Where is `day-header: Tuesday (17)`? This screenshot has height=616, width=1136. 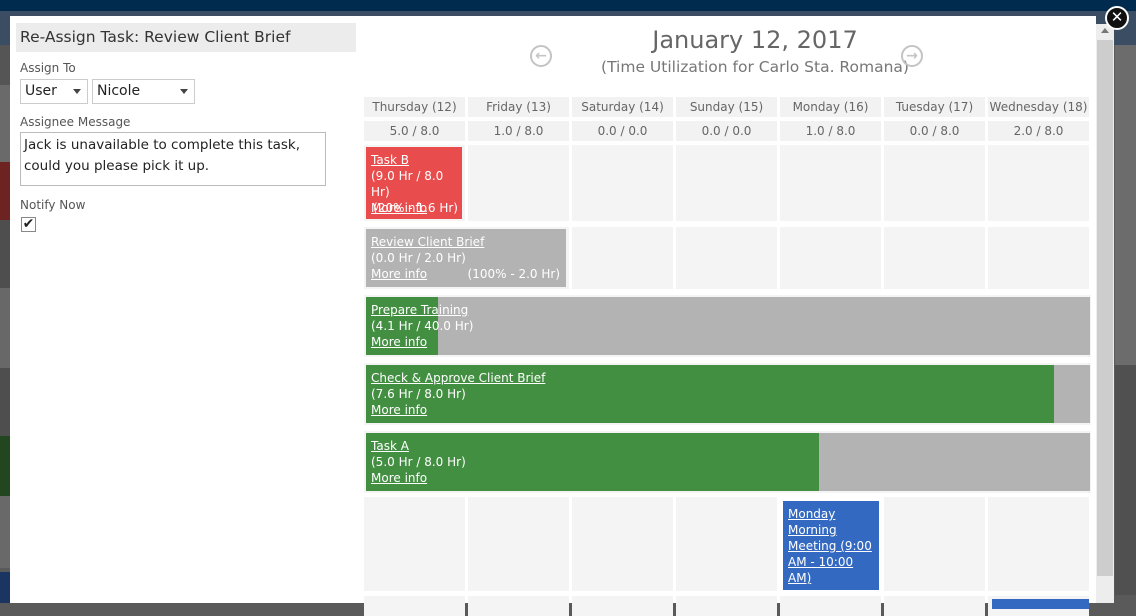 day-header: Tuesday (17) is located at coordinates (934, 107).